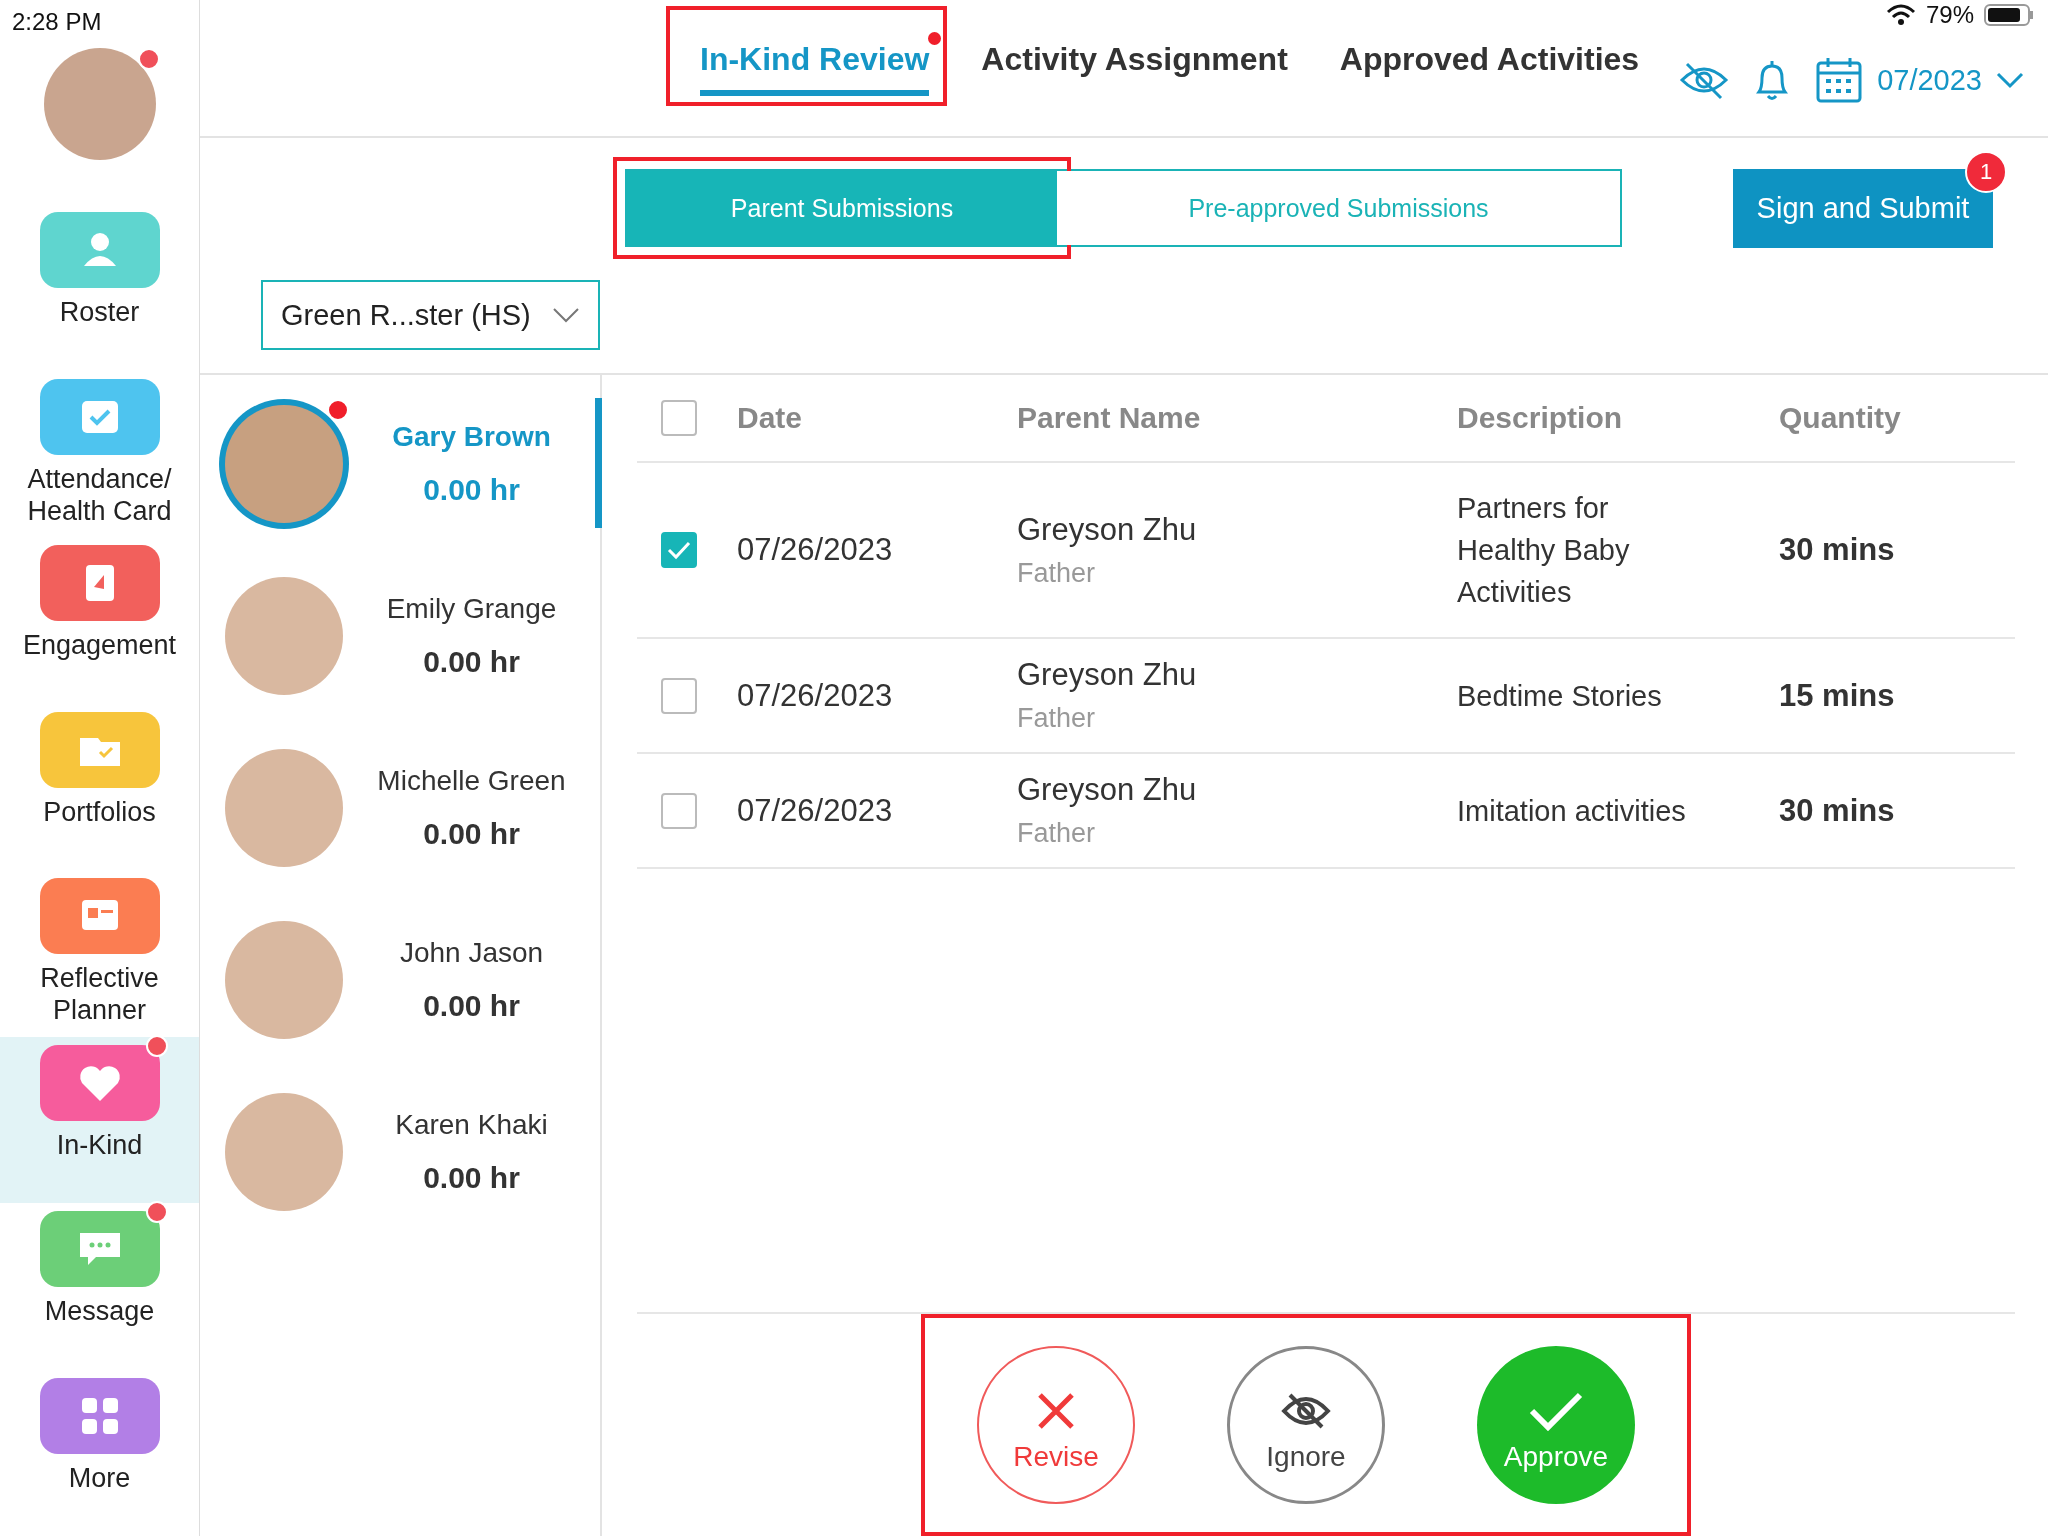 The image size is (2048, 1536). Describe the element at coordinates (471, 953) in the screenshot. I see `student-name: John Jason` at that location.